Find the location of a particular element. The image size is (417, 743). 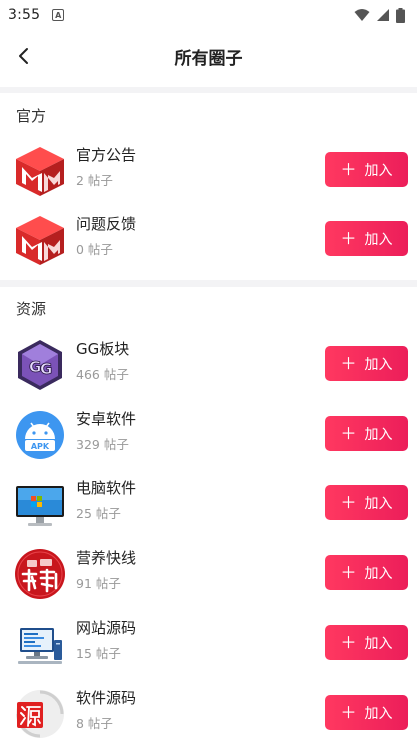

desktop-monitor-icon is located at coordinates (40, 504).